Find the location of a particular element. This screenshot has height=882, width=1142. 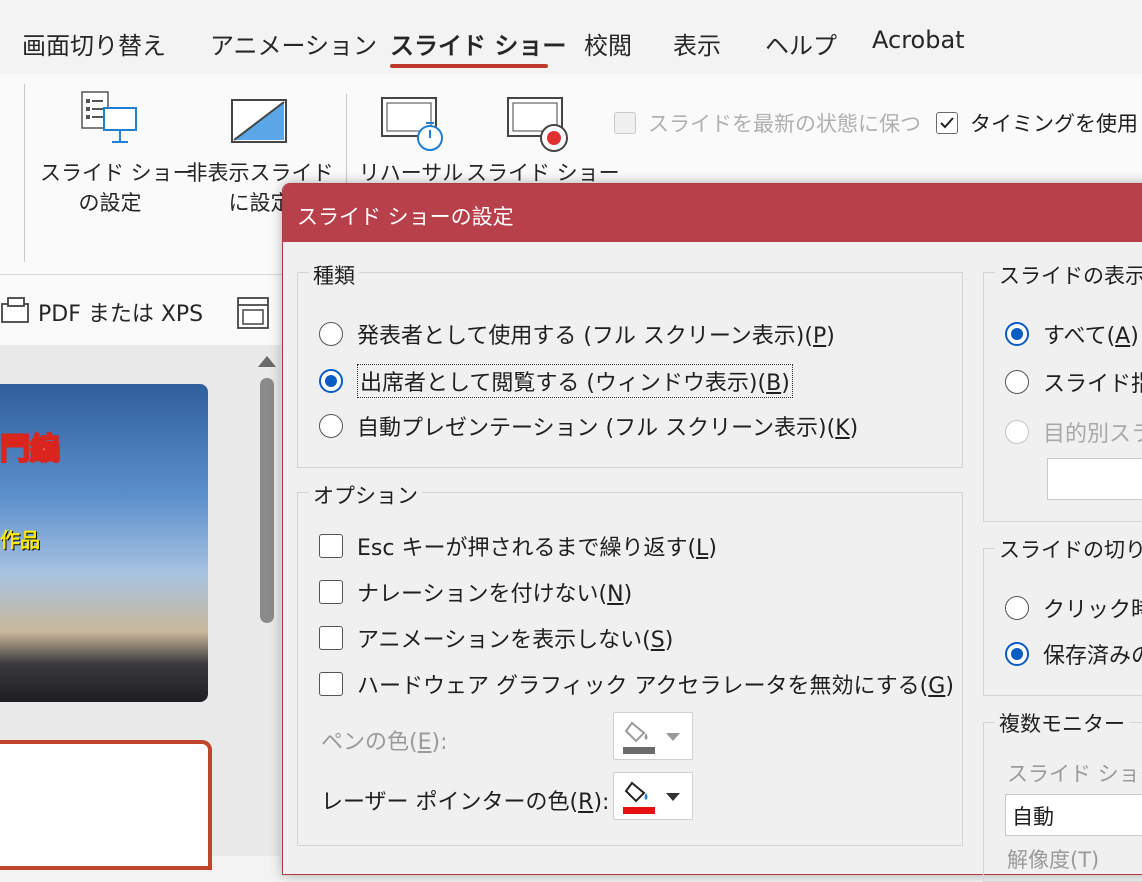

pen-color-swatch is located at coordinates (639, 750).